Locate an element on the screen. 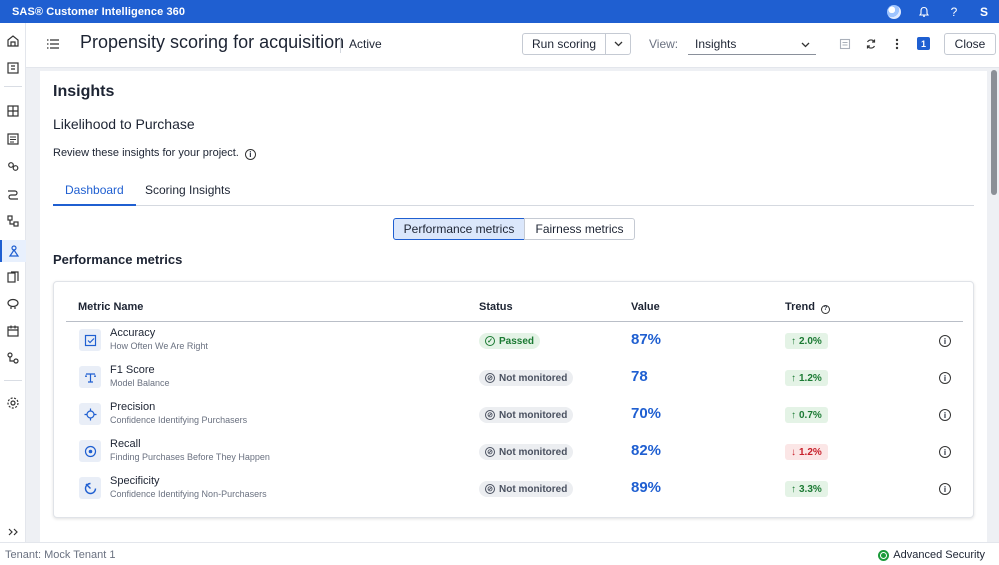 This screenshot has height=565, width=999. metric-name: Recall is located at coordinates (125, 444).